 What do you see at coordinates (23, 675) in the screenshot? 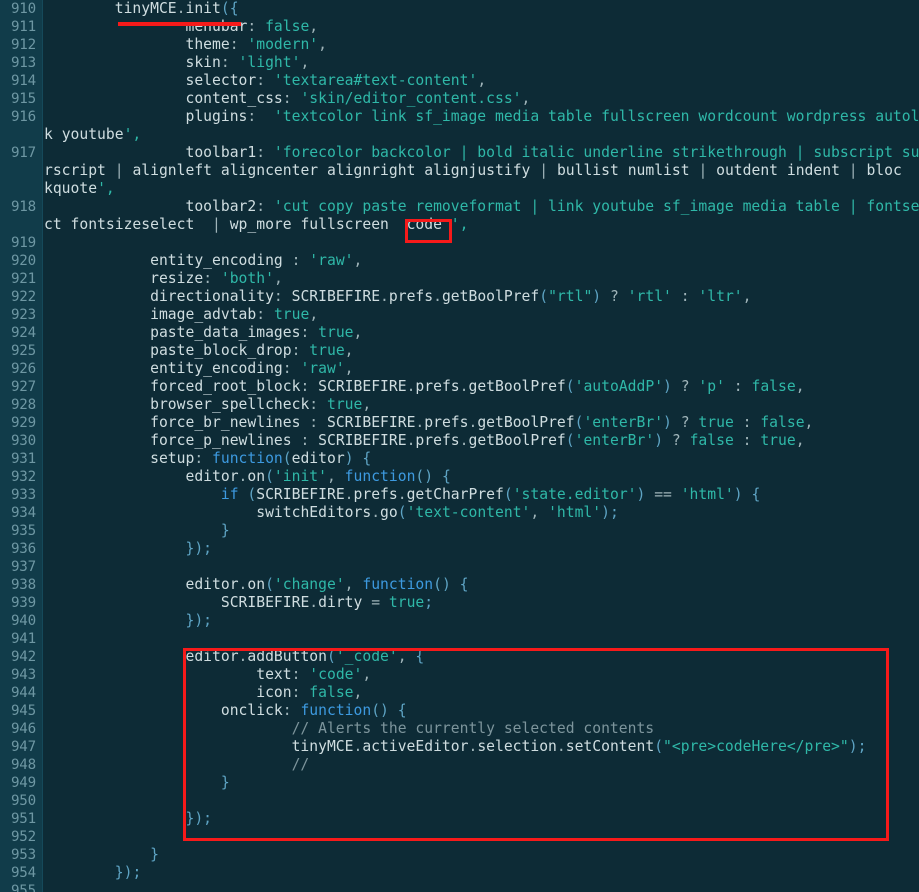
I see `line-number: 943` at bounding box center [23, 675].